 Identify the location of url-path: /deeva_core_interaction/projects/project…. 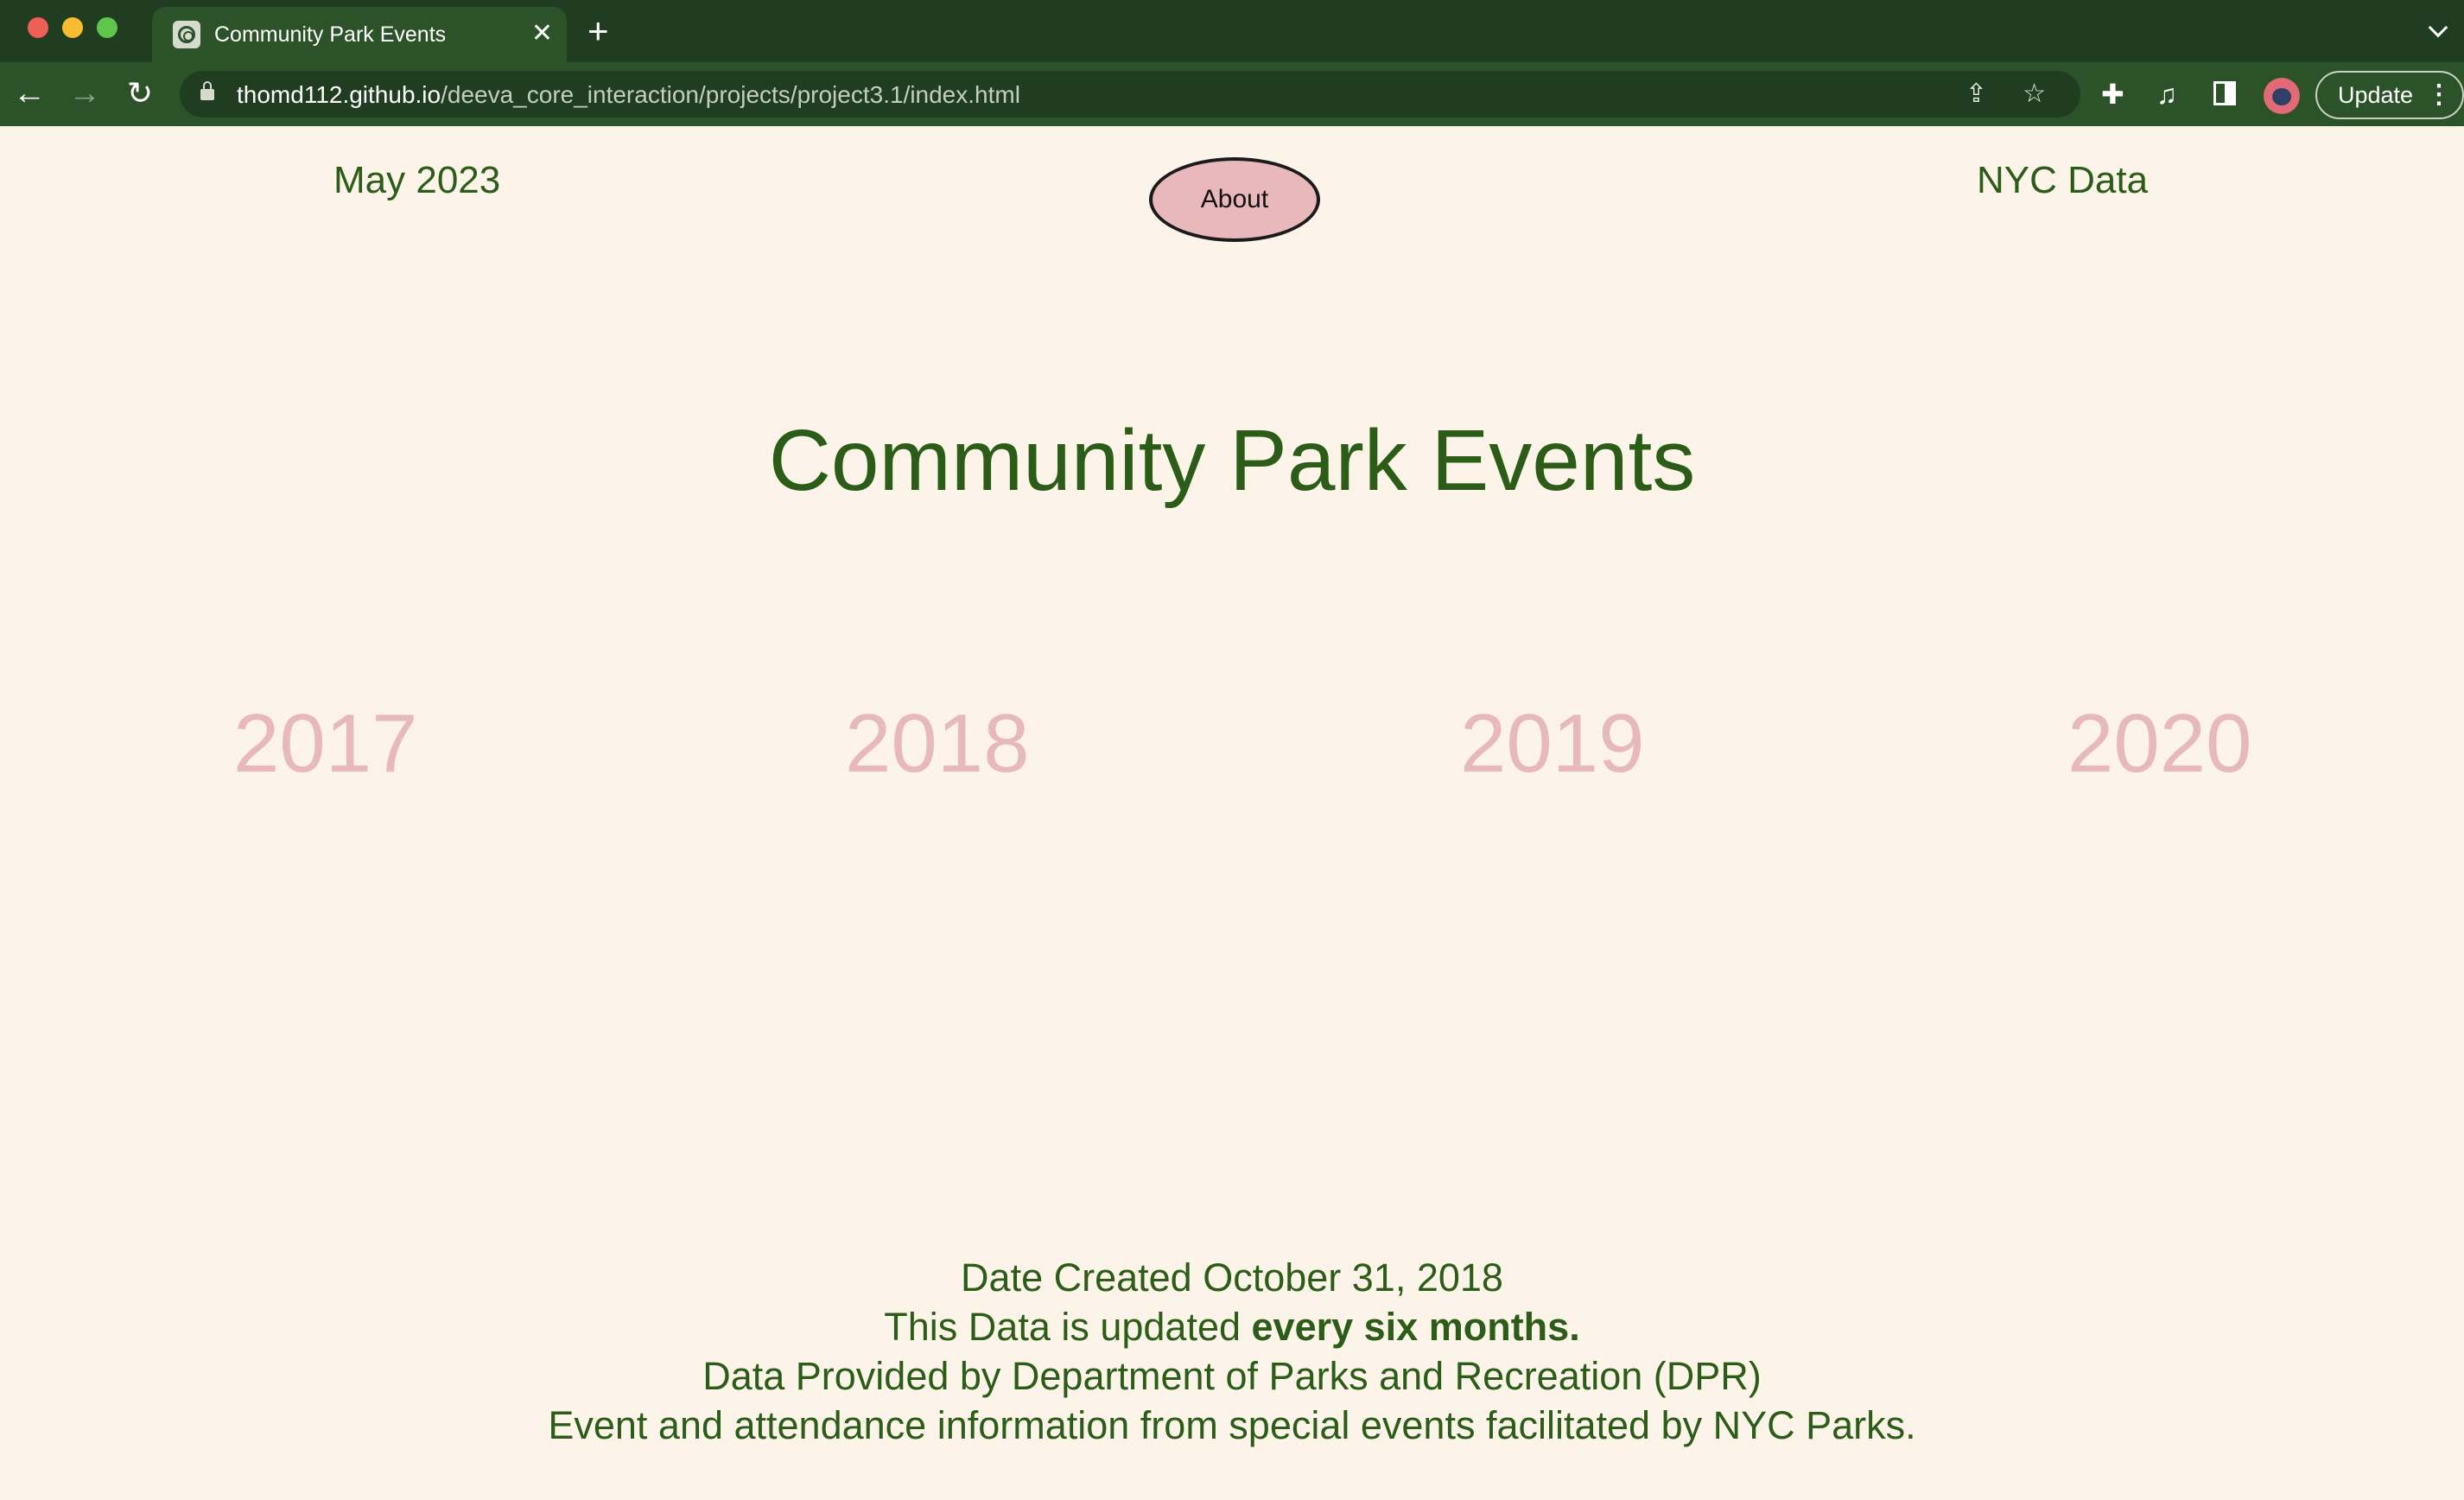
(730, 94).